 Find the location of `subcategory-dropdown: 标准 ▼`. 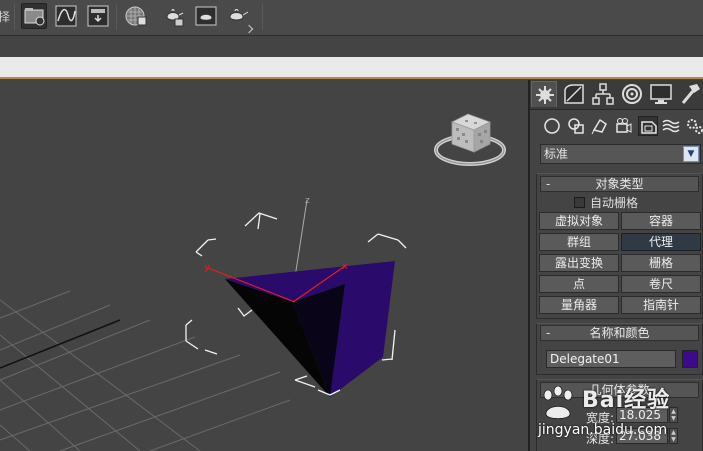

subcategory-dropdown: 标准 ▼ is located at coordinates (620, 154).